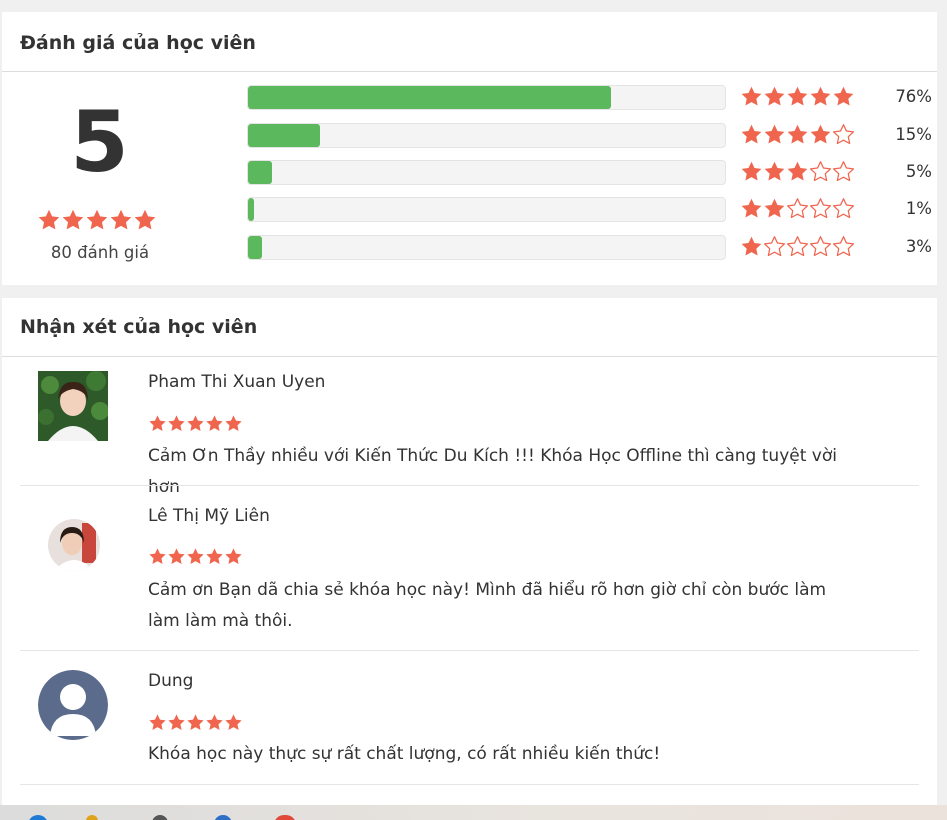  I want to click on reviews-section-title: Nhận xét của học viên, so click(139, 327).